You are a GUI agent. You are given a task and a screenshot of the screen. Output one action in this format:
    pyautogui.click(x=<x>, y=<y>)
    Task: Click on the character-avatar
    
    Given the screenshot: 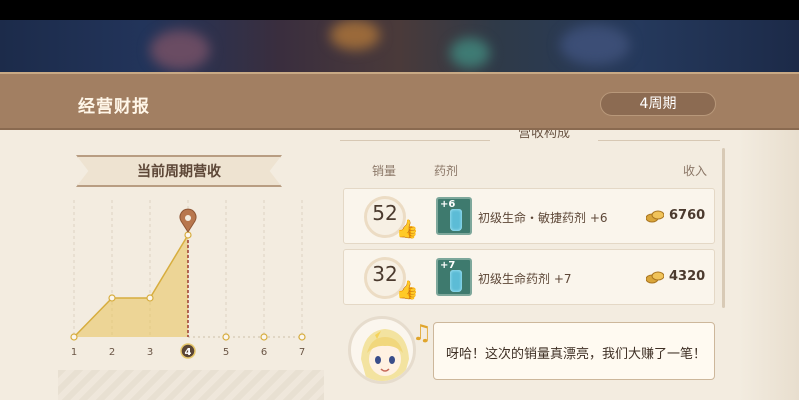 What is the action you would take?
    pyautogui.click(x=382, y=350)
    